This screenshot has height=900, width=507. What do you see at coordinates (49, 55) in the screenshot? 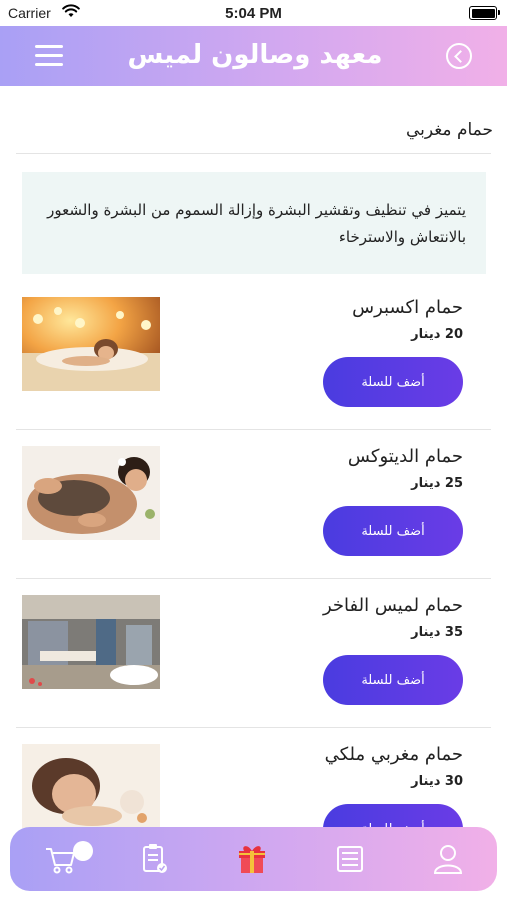
I see `hamburger-menu-icon` at bounding box center [49, 55].